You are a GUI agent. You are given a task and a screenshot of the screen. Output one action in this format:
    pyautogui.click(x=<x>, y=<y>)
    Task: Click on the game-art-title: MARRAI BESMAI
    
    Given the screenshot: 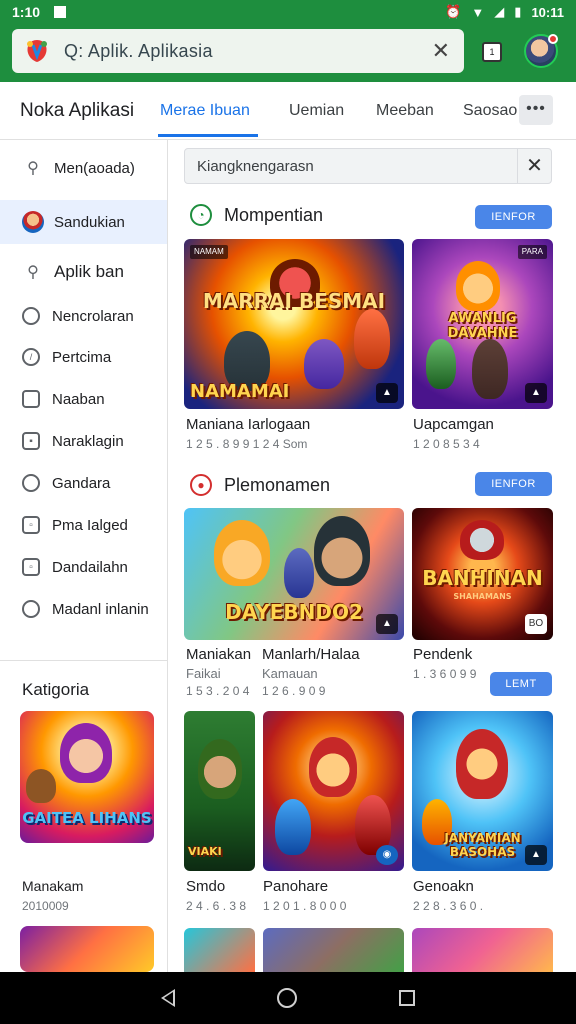 What is the action you would take?
    pyautogui.click(x=294, y=301)
    